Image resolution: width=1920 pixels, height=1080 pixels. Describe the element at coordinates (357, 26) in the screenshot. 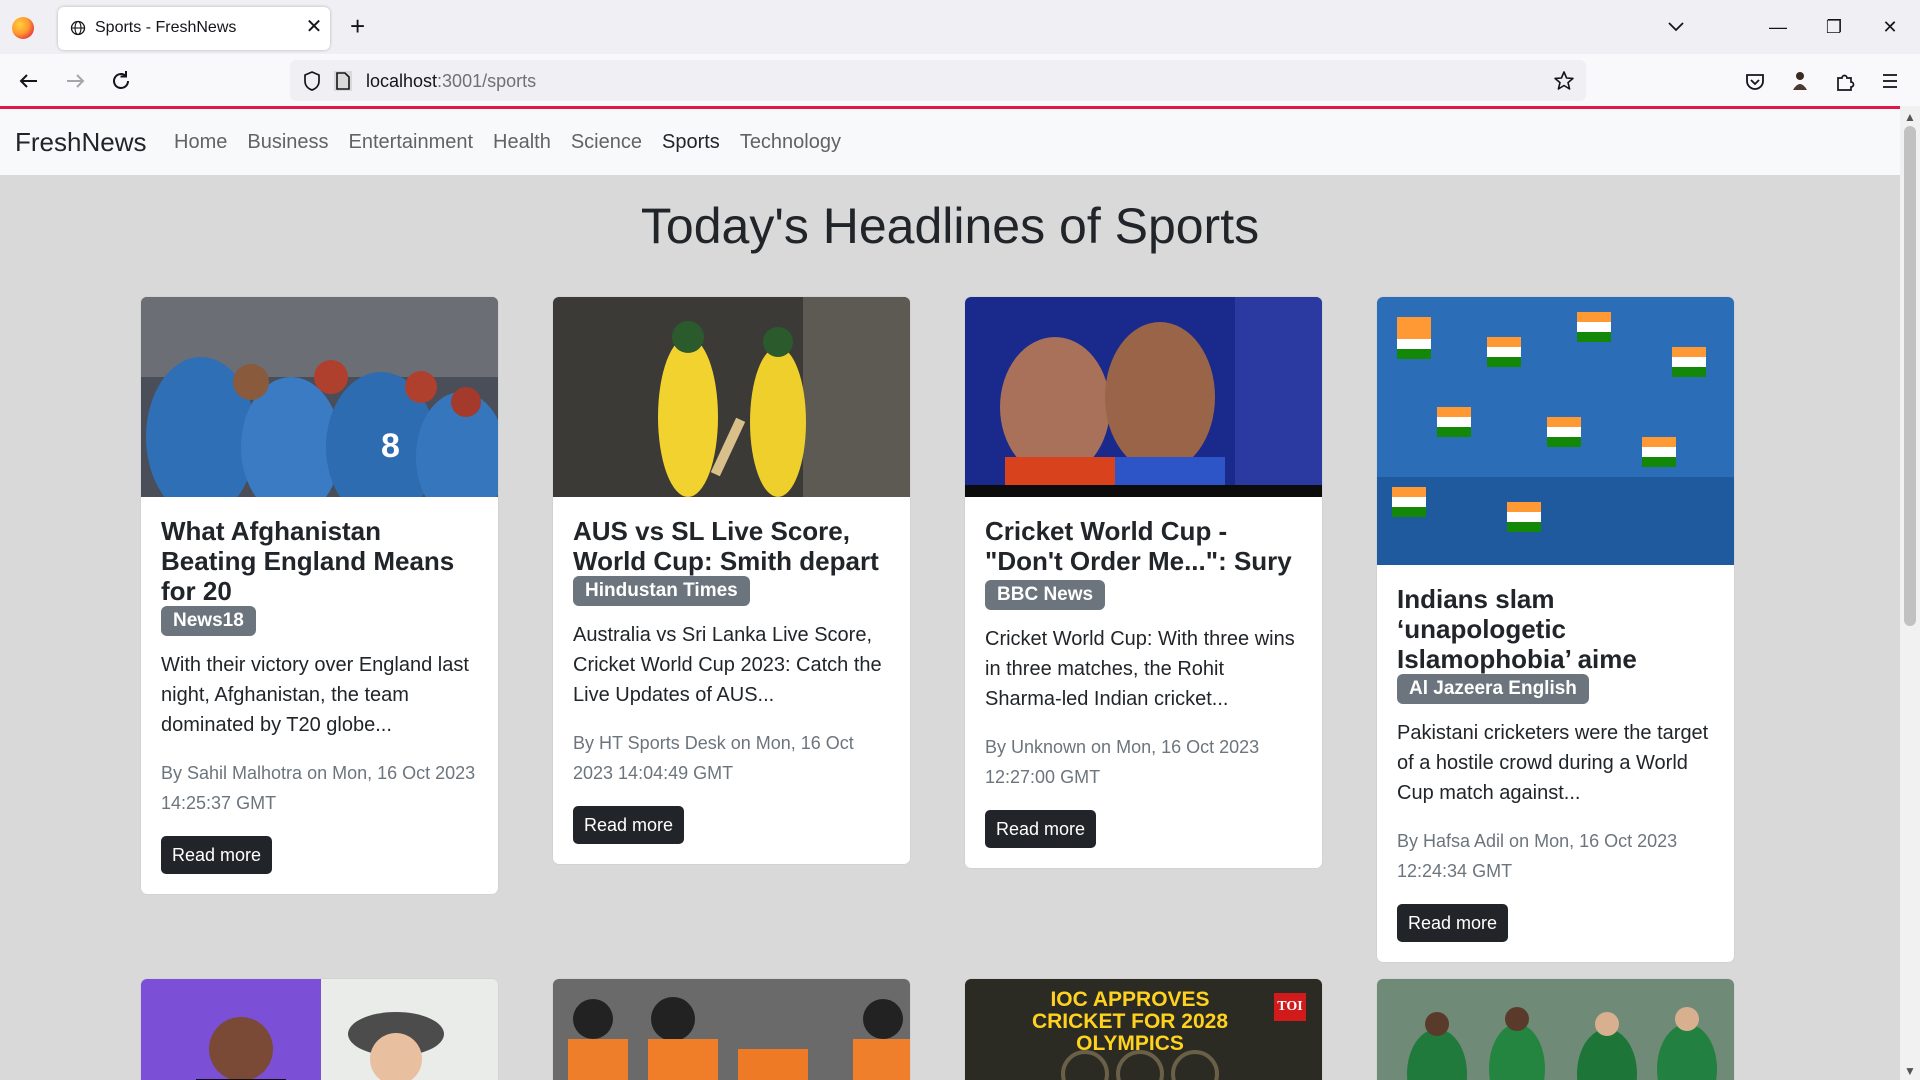

I see `new-tab-button: +` at that location.